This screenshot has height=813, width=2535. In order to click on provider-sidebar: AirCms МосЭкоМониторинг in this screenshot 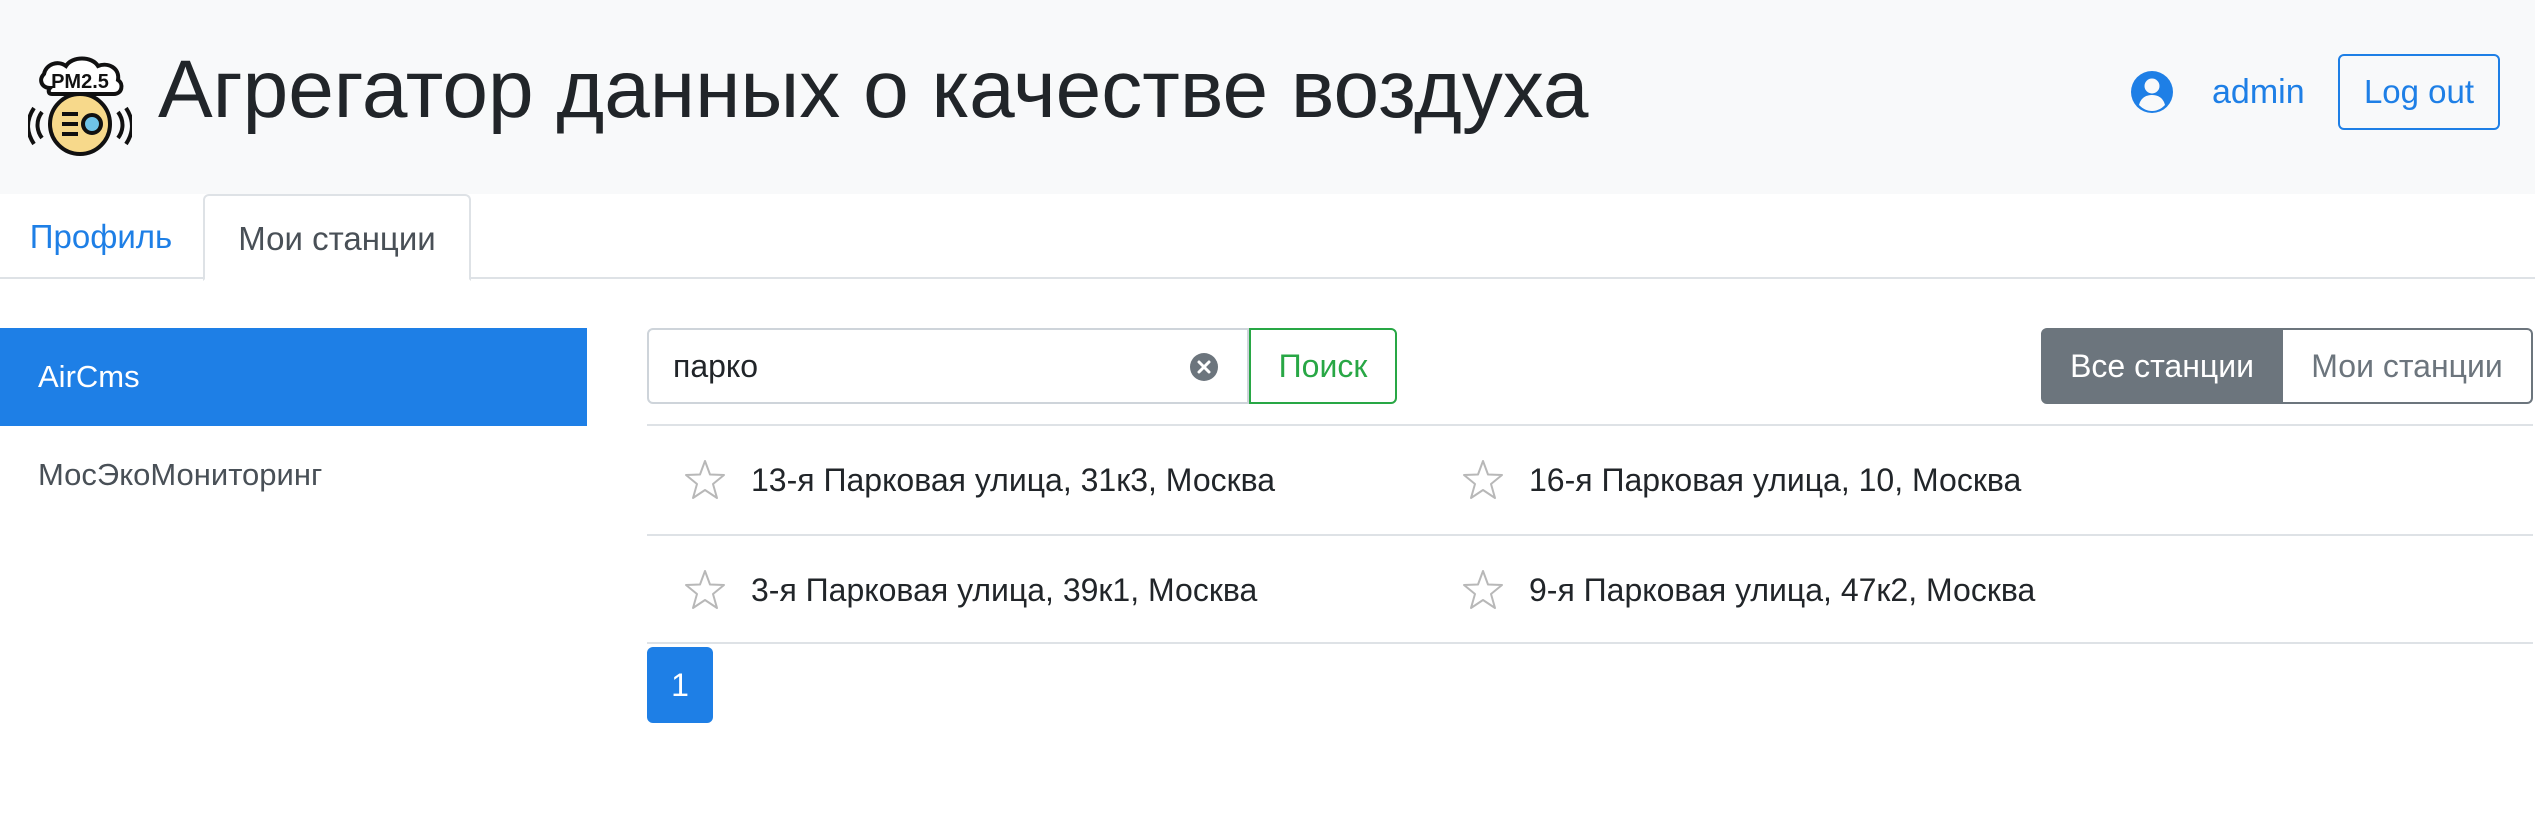, I will do `click(293, 426)`.